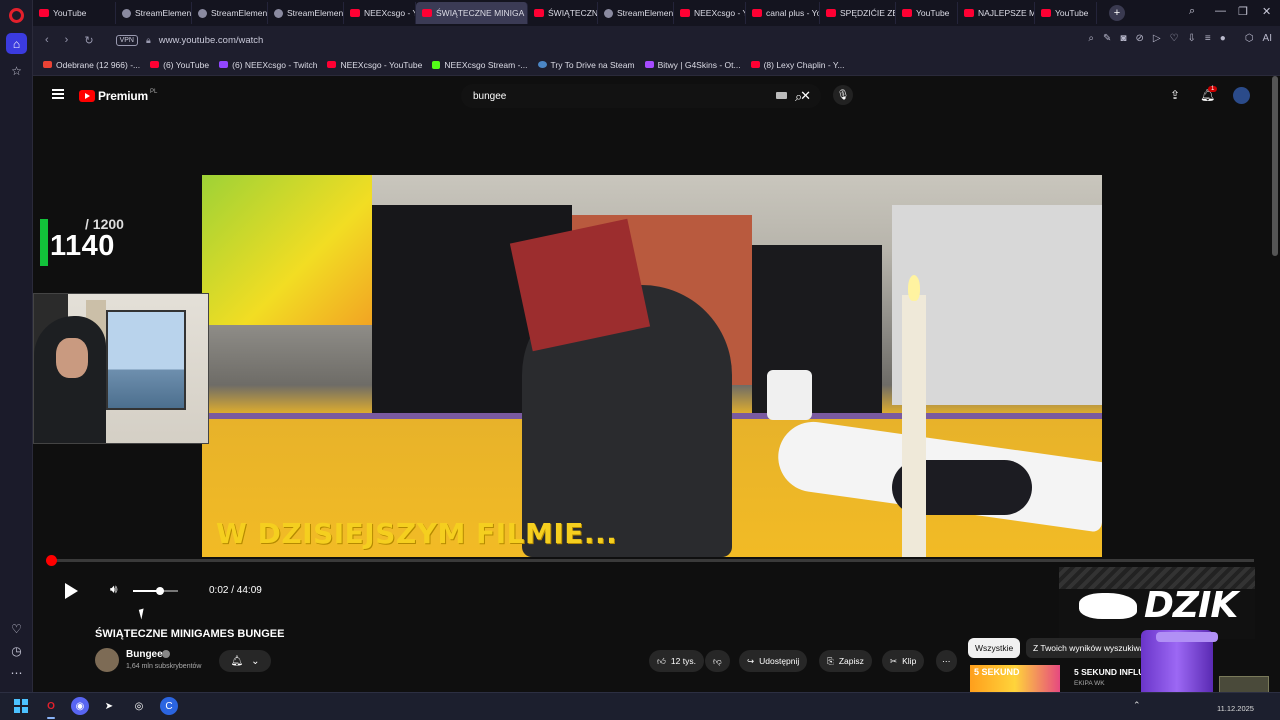 The image size is (1280, 720). I want to click on share-button: ↪ Udostępnij, so click(773, 661).